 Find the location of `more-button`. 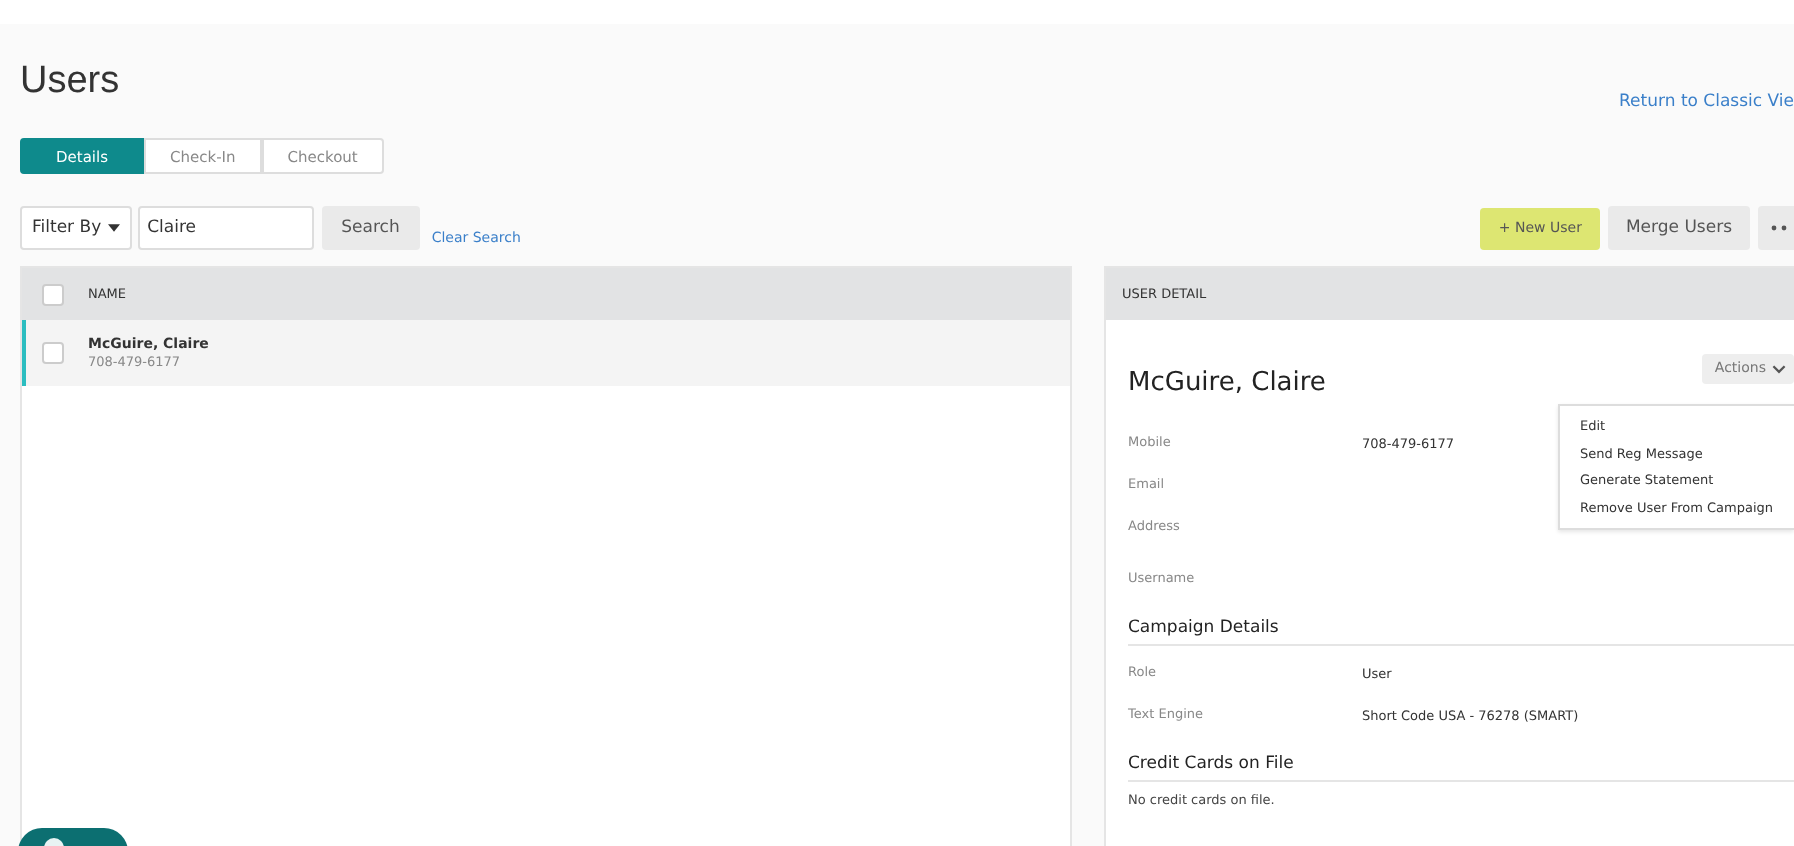

more-button is located at coordinates (1776, 228).